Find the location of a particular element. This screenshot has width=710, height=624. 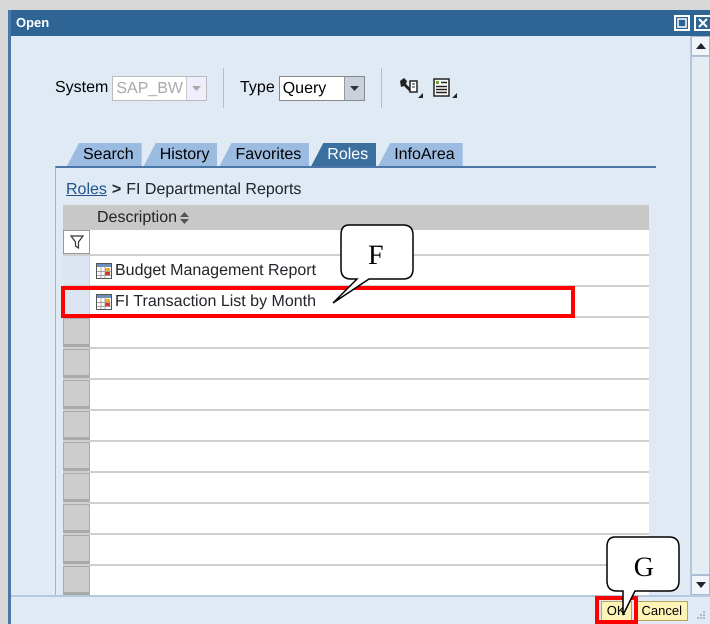

up-arrow-icon is located at coordinates (701, 46).